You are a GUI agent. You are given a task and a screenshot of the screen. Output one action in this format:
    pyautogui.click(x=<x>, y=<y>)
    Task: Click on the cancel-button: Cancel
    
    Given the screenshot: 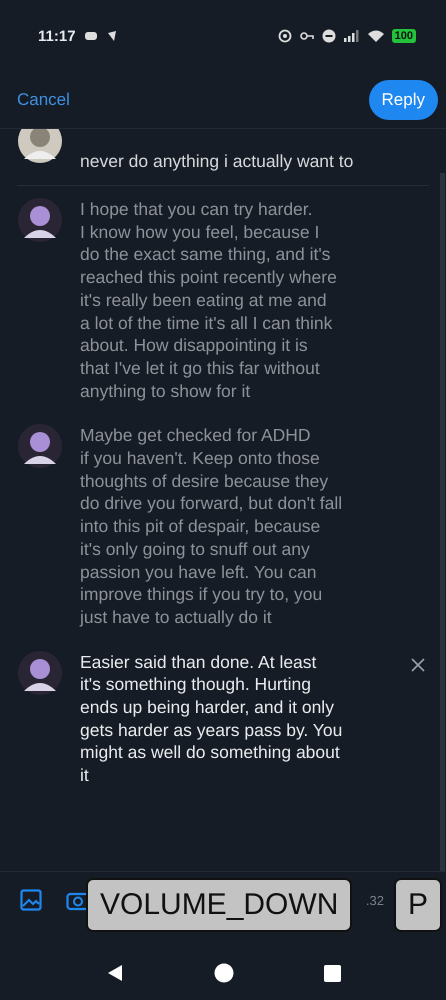 What is the action you would take?
    pyautogui.click(x=43, y=100)
    